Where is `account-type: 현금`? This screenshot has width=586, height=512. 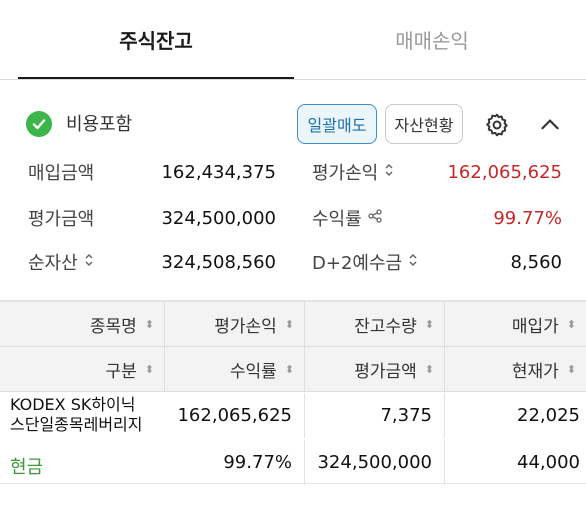
account-type: 현금 is located at coordinates (27, 467).